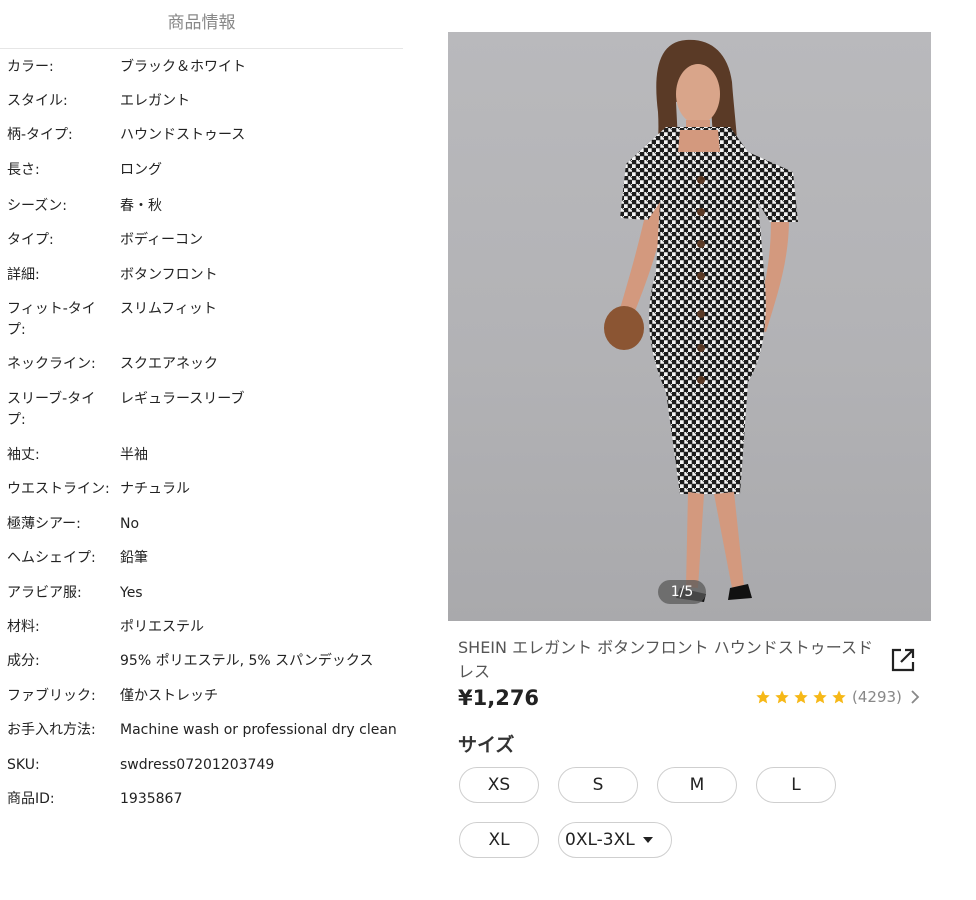 Image resolution: width=976 pixels, height=900 pixels. I want to click on size-chip-l: L, so click(796, 785).